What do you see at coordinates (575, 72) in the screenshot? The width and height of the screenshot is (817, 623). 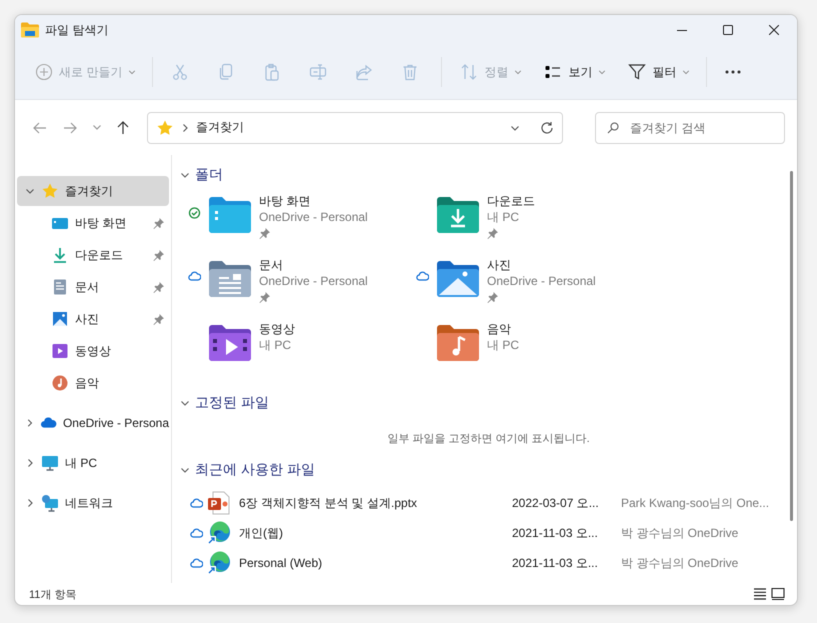 I see `view-button: 보기` at bounding box center [575, 72].